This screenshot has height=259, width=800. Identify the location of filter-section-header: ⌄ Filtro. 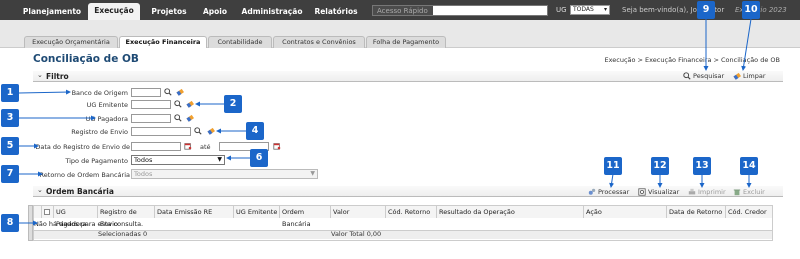
(408, 76).